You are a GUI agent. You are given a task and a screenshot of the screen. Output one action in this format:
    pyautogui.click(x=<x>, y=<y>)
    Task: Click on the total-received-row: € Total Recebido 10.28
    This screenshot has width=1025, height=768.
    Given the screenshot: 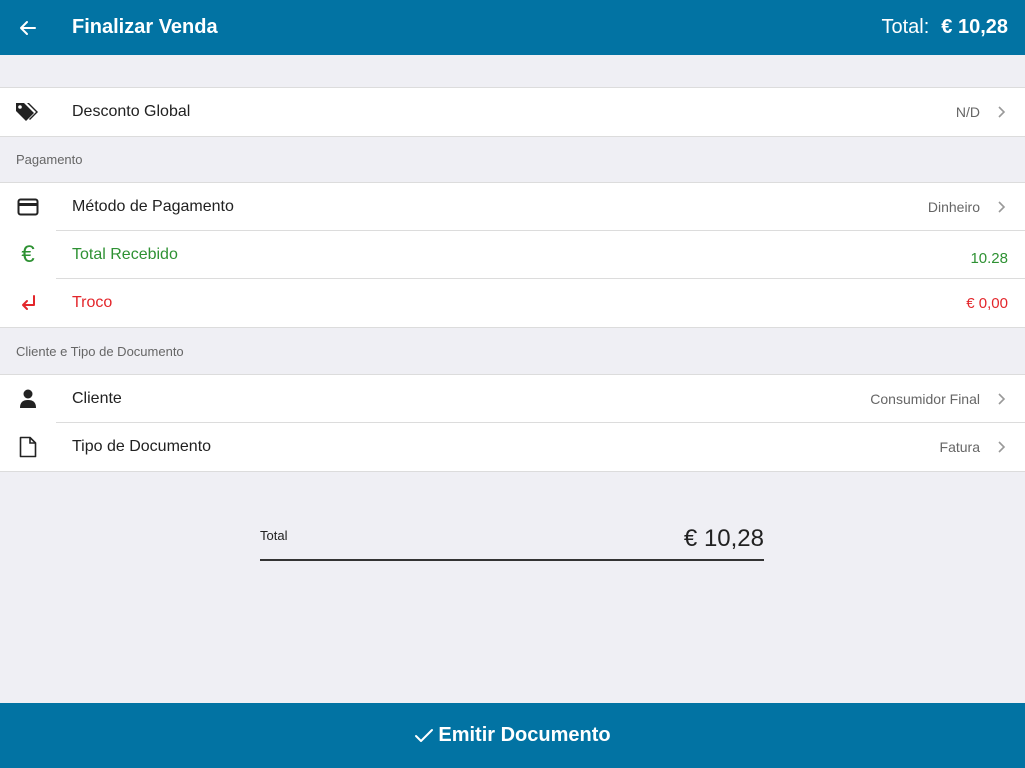 What is the action you would take?
    pyautogui.click(x=512, y=255)
    